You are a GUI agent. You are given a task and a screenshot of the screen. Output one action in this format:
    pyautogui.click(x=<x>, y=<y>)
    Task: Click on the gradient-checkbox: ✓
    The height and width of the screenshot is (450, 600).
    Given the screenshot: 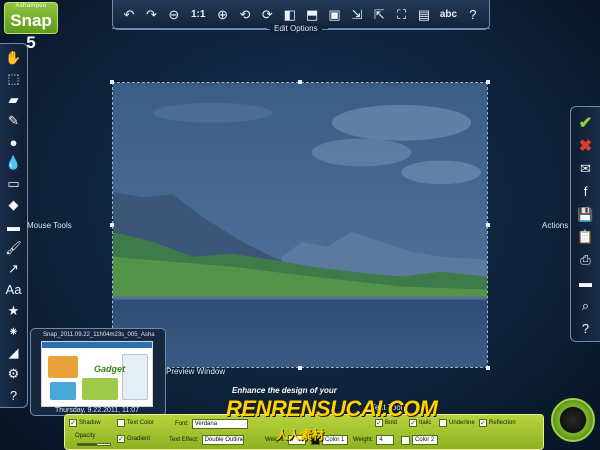 What is the action you would take?
    pyautogui.click(x=121, y=439)
    